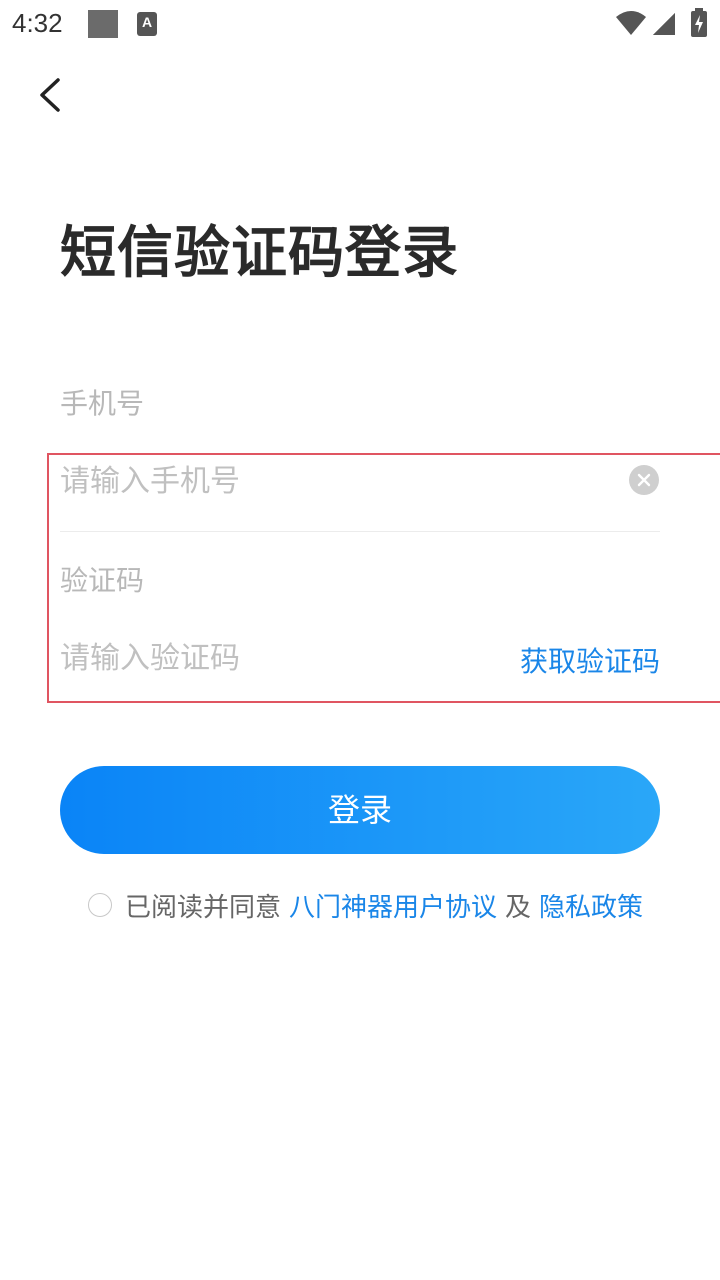  Describe the element at coordinates (259, 253) in the screenshot. I see `page-title: 短信验证码登录` at that location.